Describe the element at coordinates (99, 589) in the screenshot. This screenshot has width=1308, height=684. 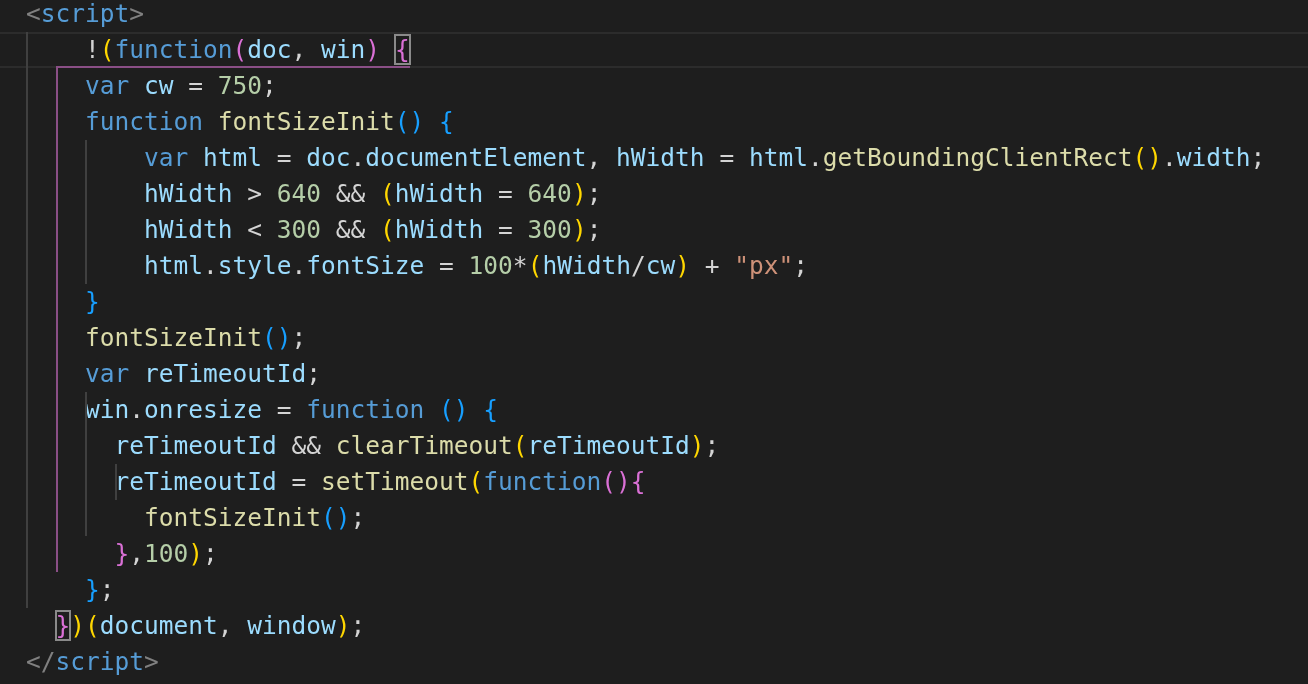
I see `code-line: };` at that location.